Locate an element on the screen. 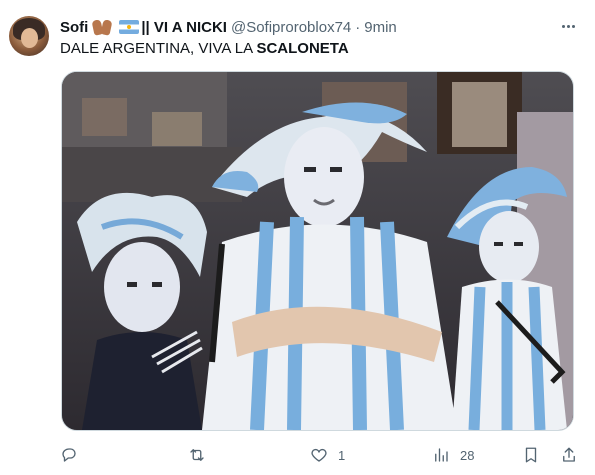  tweet-text-bold: SCALONETA is located at coordinates (302, 48).